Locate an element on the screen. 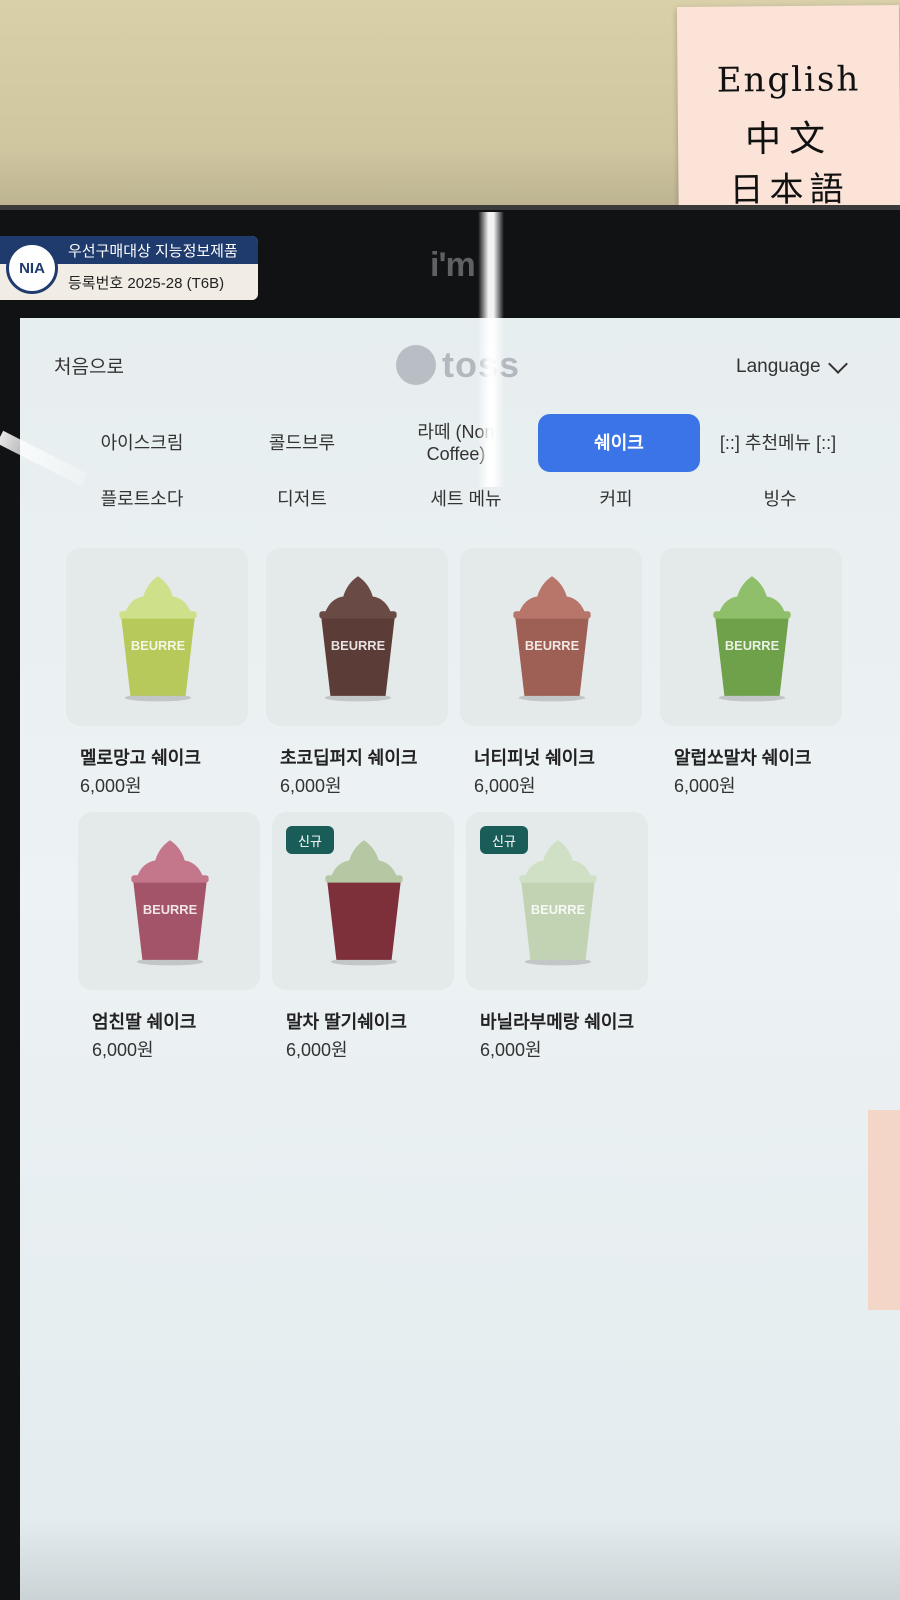 The width and height of the screenshot is (900, 1600). category-tab-coffee: 커피 is located at coordinates (616, 499).